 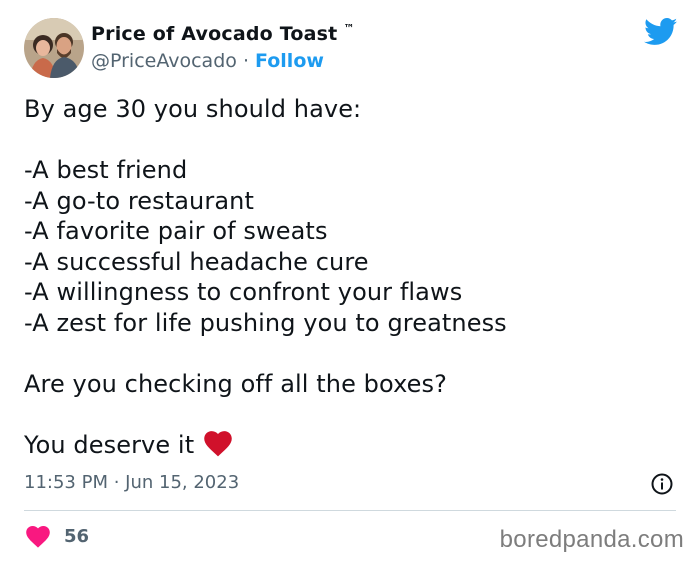 I want to click on tweet-line: -A best friend, so click(x=106, y=170).